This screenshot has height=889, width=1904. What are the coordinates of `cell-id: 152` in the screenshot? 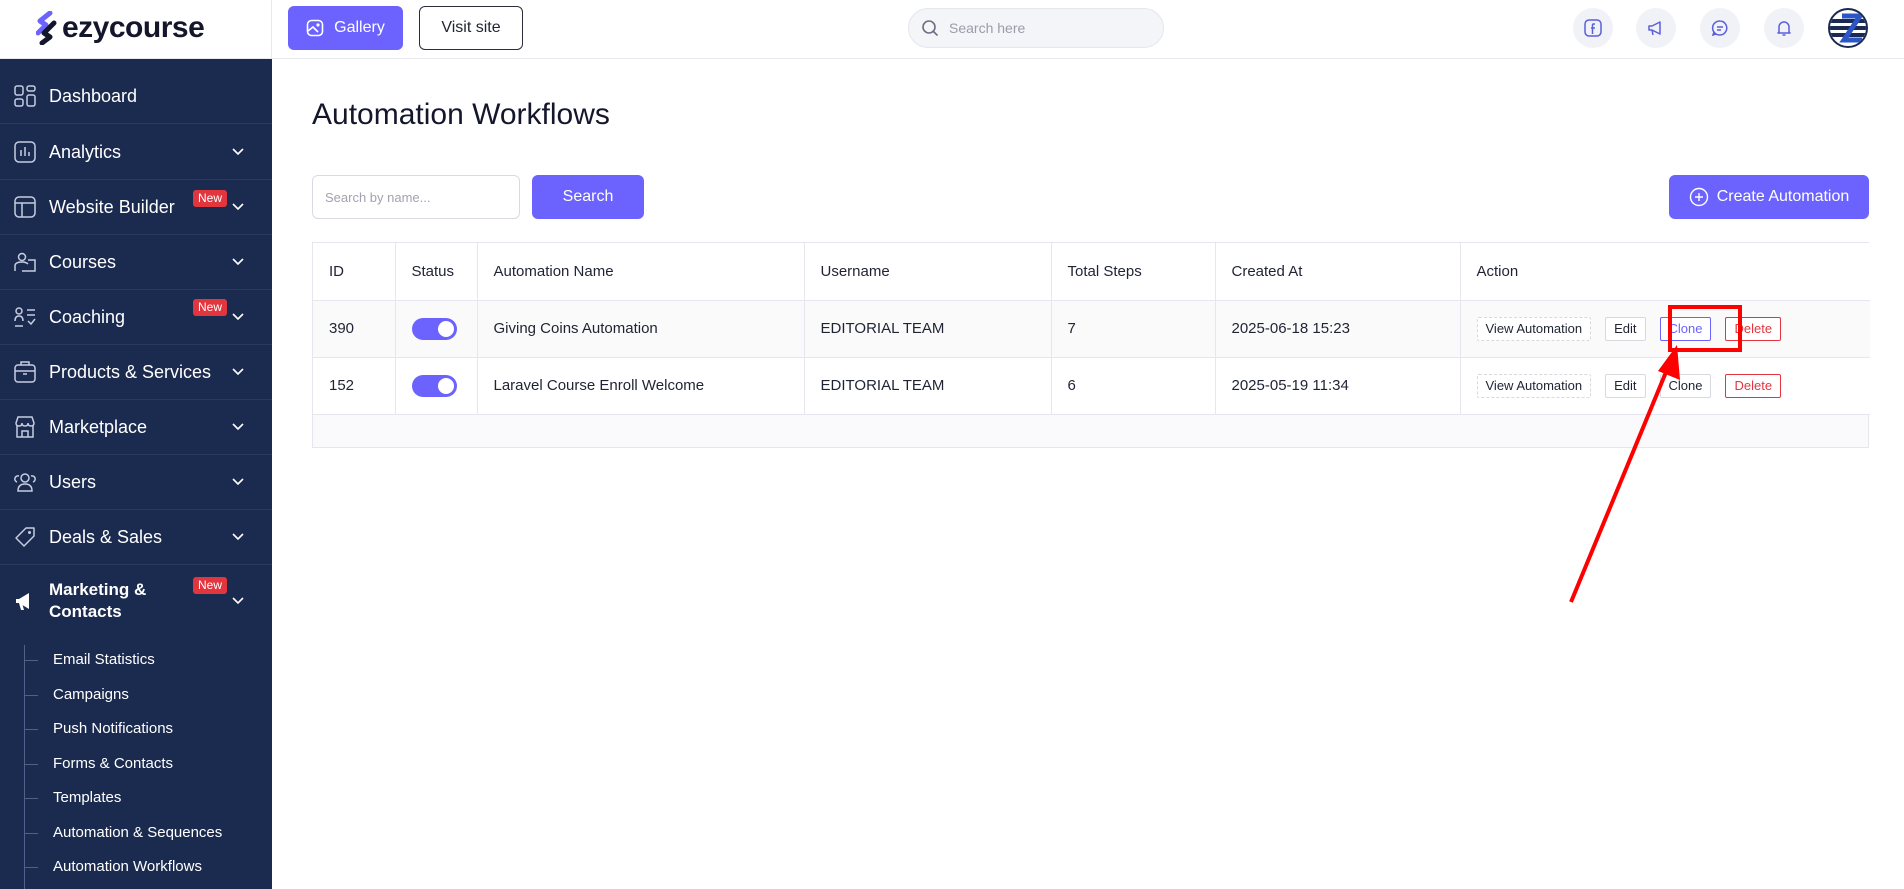 It's located at (354, 386).